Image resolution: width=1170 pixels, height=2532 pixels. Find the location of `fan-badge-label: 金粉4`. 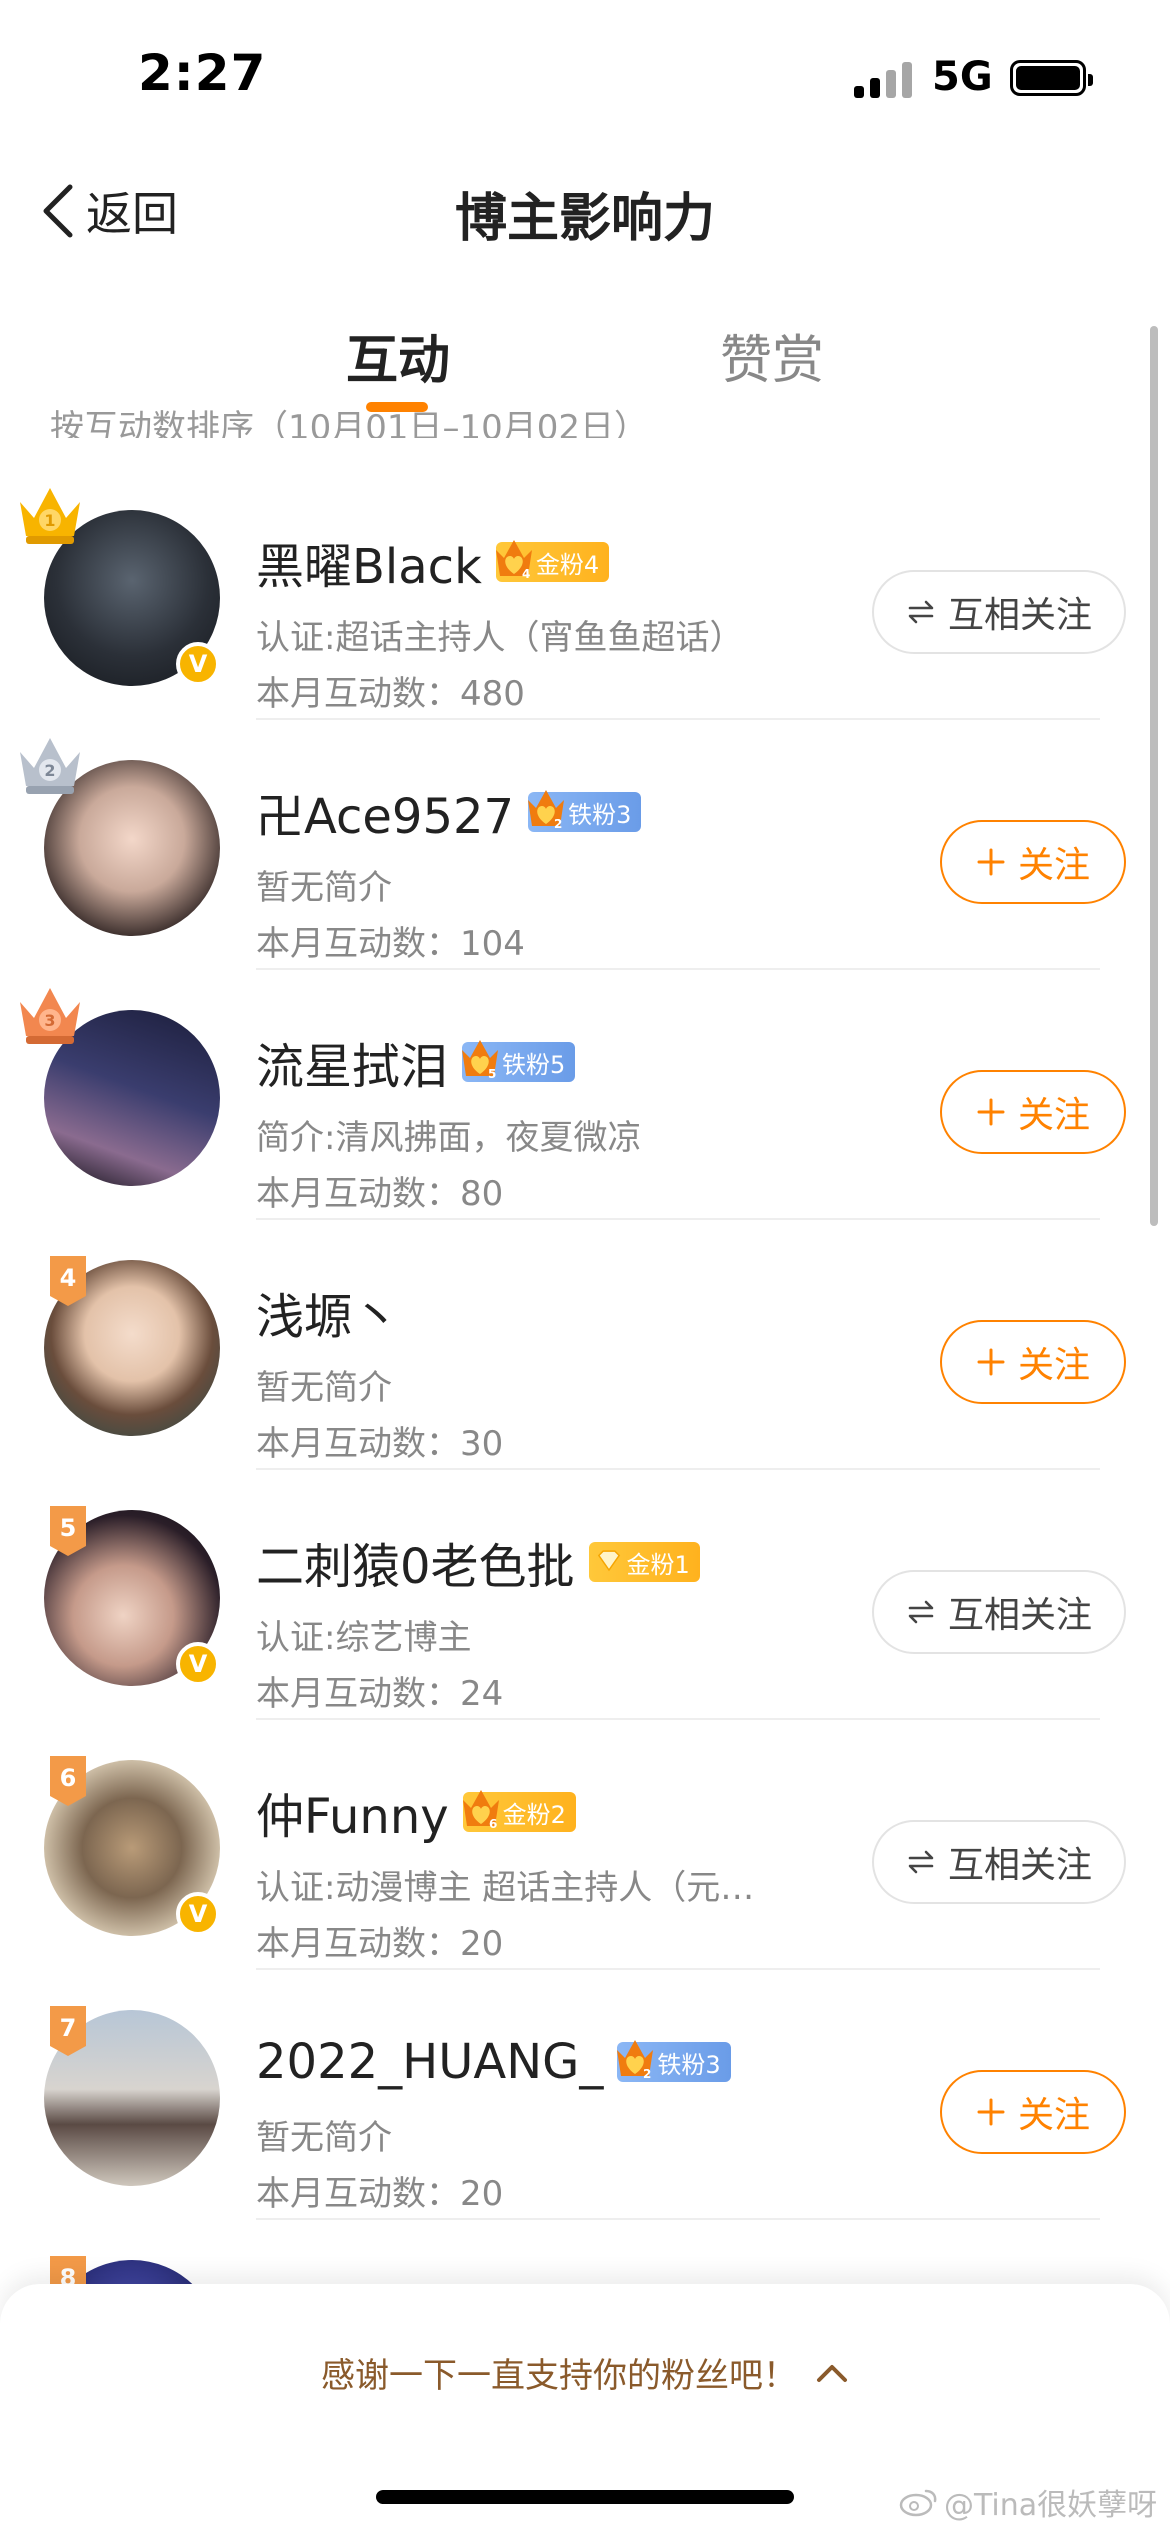

fan-badge-label: 金粉4 is located at coordinates (567, 564).